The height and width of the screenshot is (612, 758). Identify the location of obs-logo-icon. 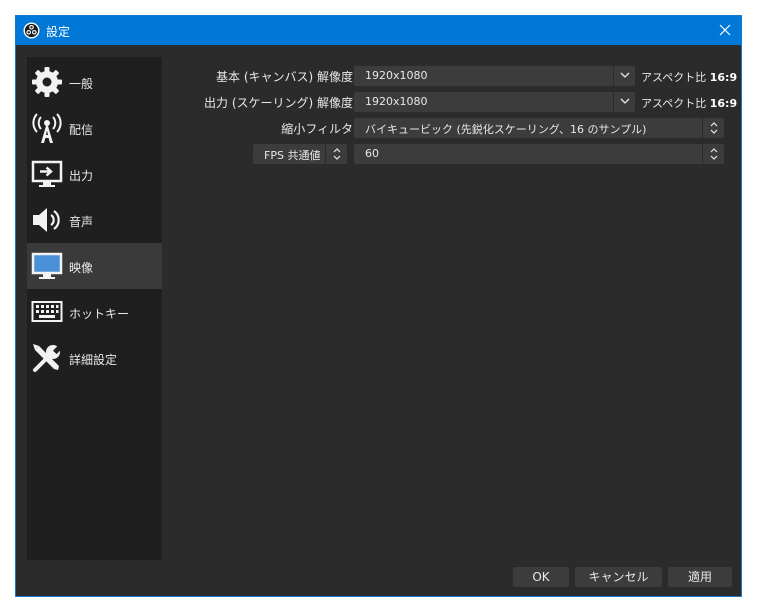
(31, 30).